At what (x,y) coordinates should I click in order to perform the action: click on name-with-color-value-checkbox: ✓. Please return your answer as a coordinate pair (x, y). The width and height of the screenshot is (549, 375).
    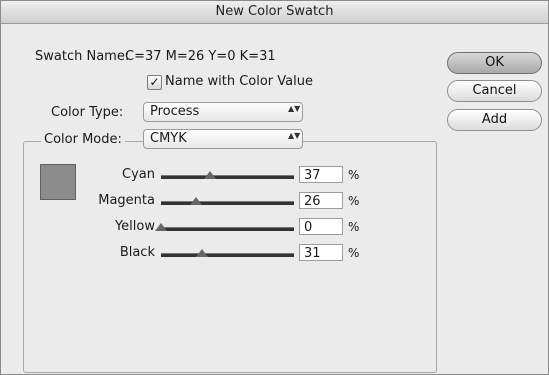
    Looking at the image, I should click on (154, 82).